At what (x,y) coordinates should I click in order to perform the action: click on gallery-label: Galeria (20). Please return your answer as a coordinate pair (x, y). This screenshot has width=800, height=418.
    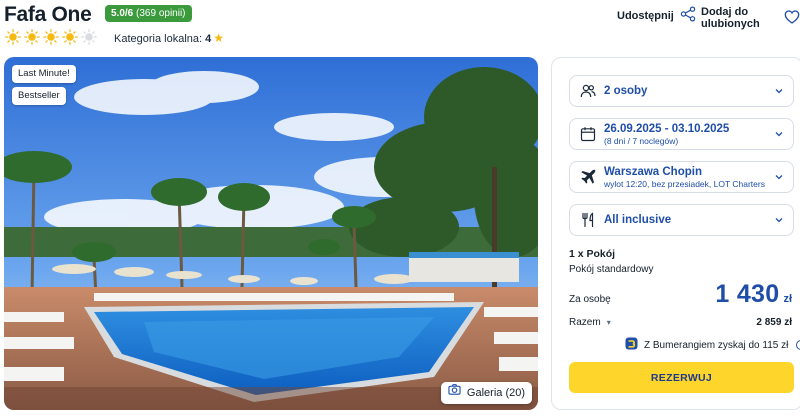
    Looking at the image, I should click on (495, 393).